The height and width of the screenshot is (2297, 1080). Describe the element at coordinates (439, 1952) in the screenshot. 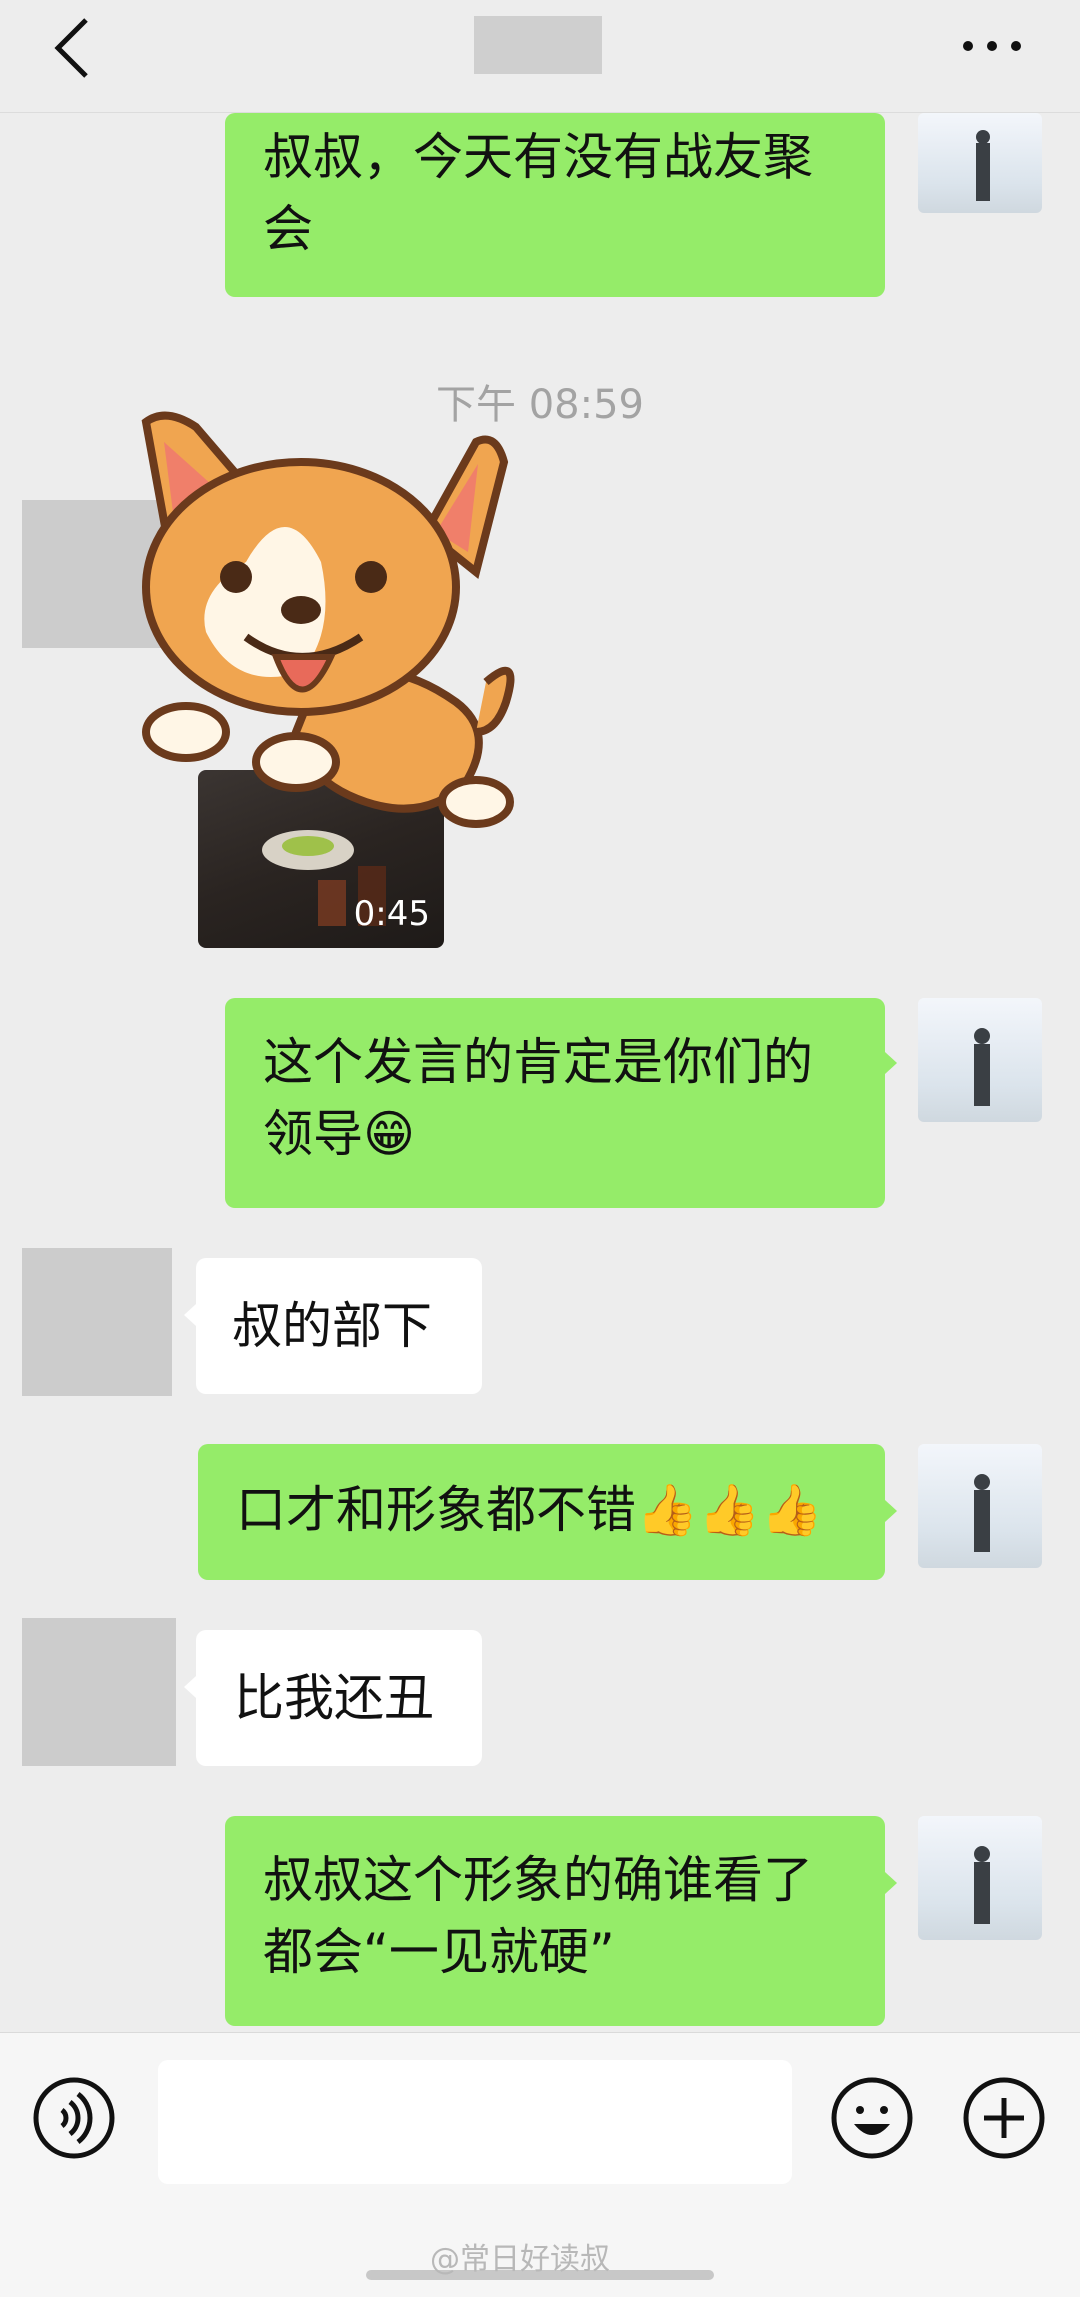

I see `message-text-line: 都会“一见就硬”` at that location.